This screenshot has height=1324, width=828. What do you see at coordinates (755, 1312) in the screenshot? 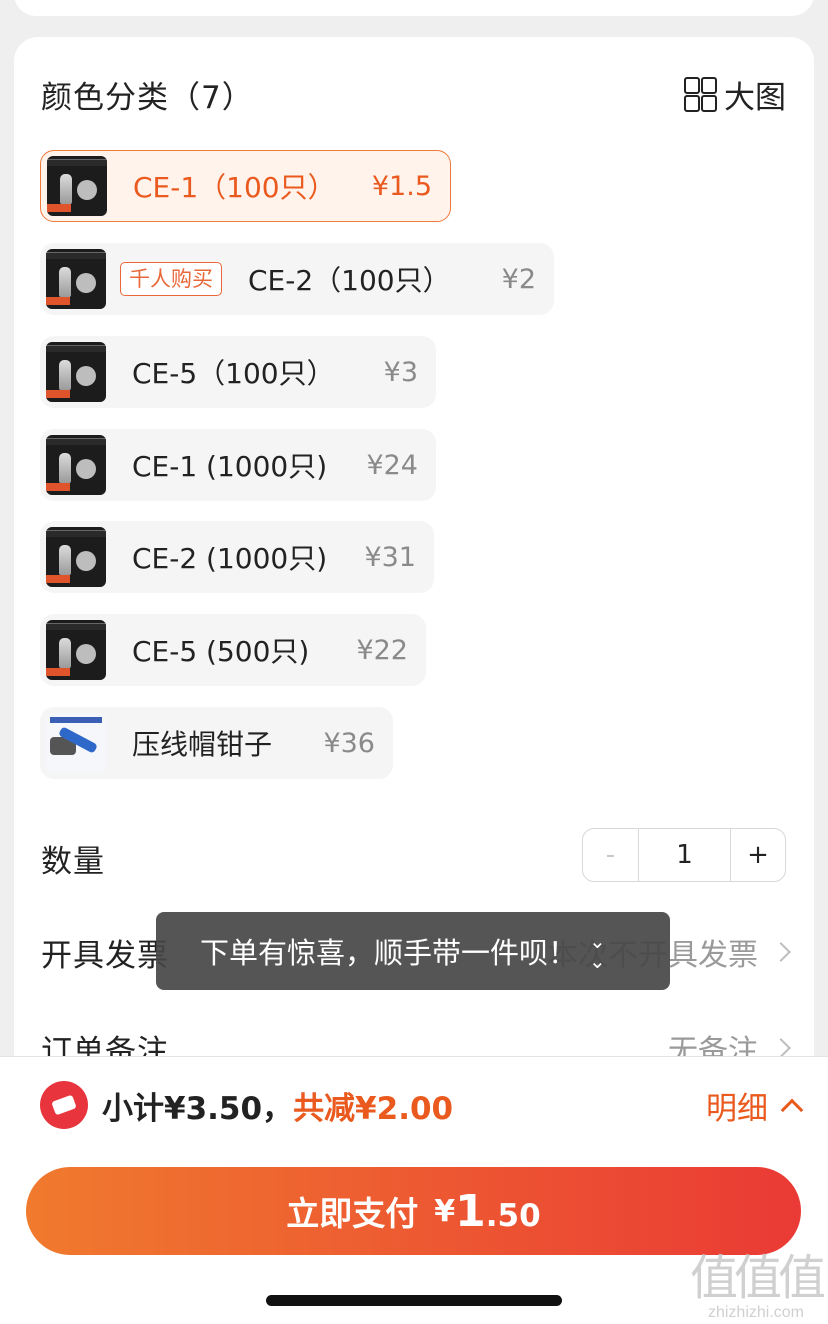
I see `watermark-url: zhizhizhi.com` at bounding box center [755, 1312].